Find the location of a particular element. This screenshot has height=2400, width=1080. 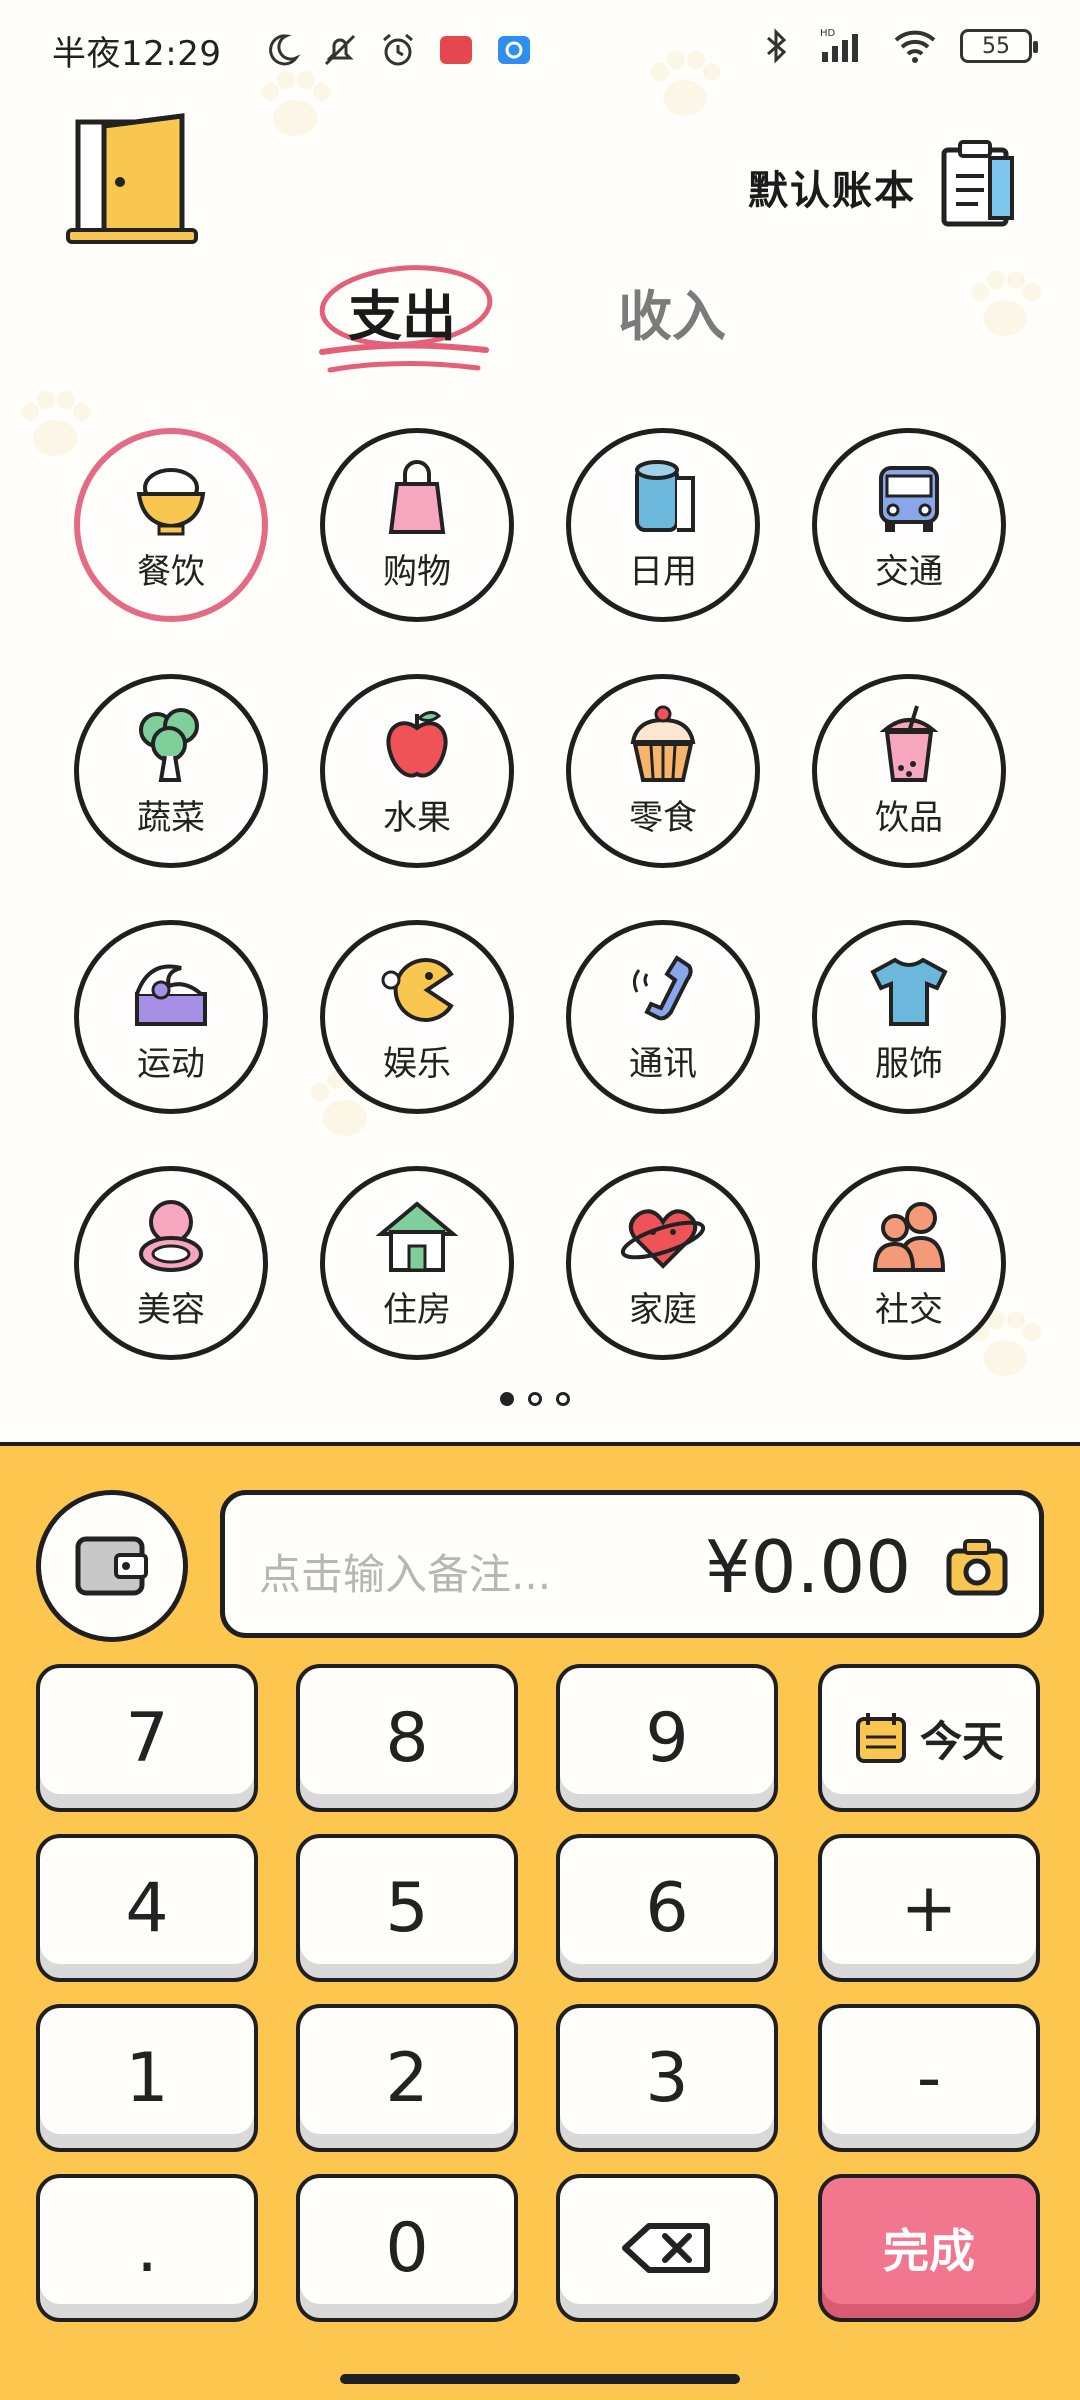

ledger-title: 默认账本 is located at coordinates (832, 187).